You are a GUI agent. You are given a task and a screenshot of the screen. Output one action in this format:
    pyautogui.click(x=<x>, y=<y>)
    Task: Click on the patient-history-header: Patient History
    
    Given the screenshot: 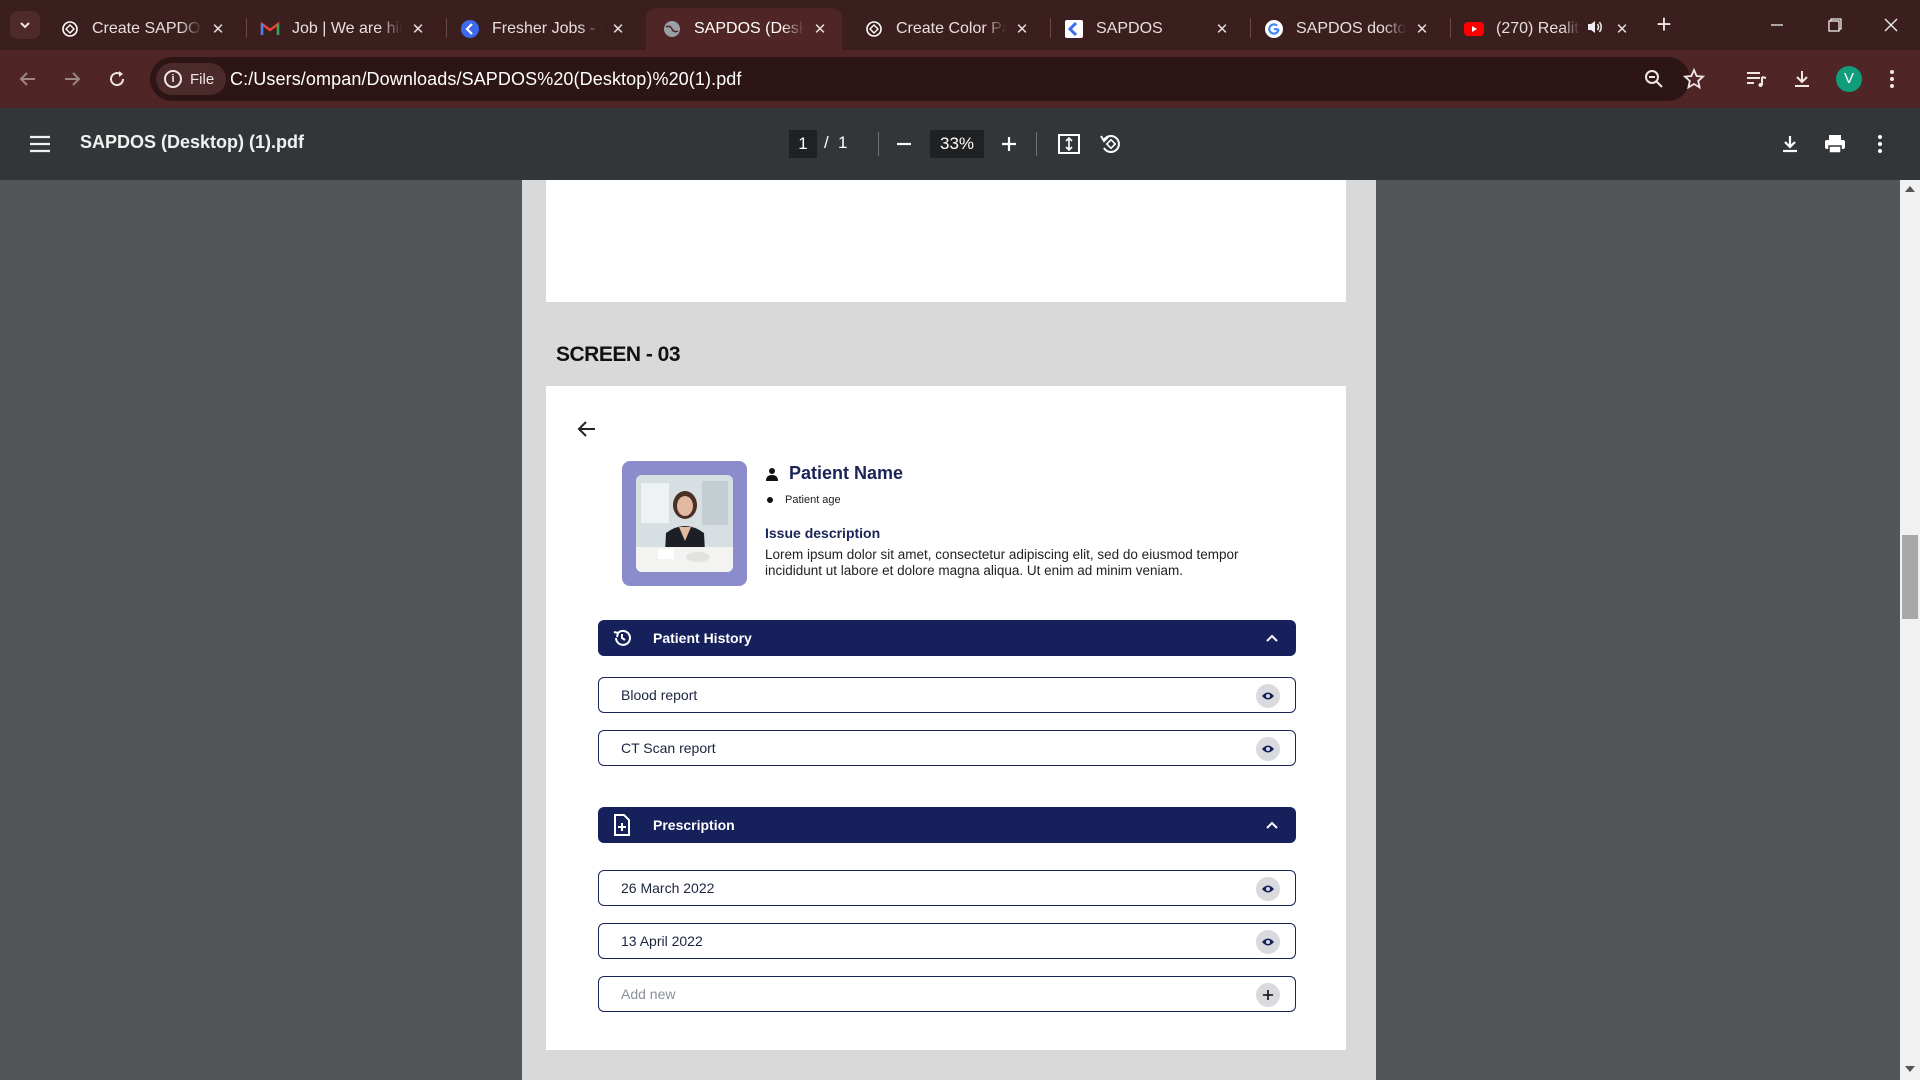 What is the action you would take?
    pyautogui.click(x=947, y=638)
    